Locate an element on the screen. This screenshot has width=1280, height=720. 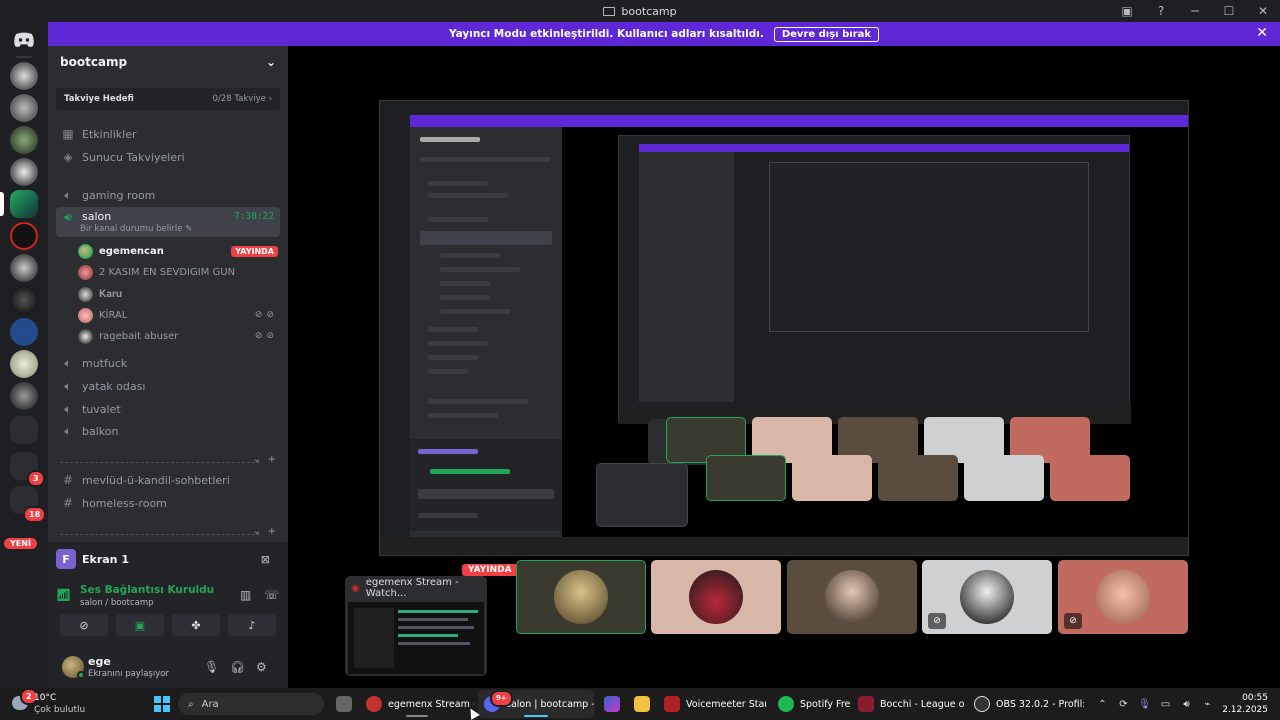
title-bar: bootcamp ▣ ? ─ ☐ ✕ is located at coordinates (640, 11).